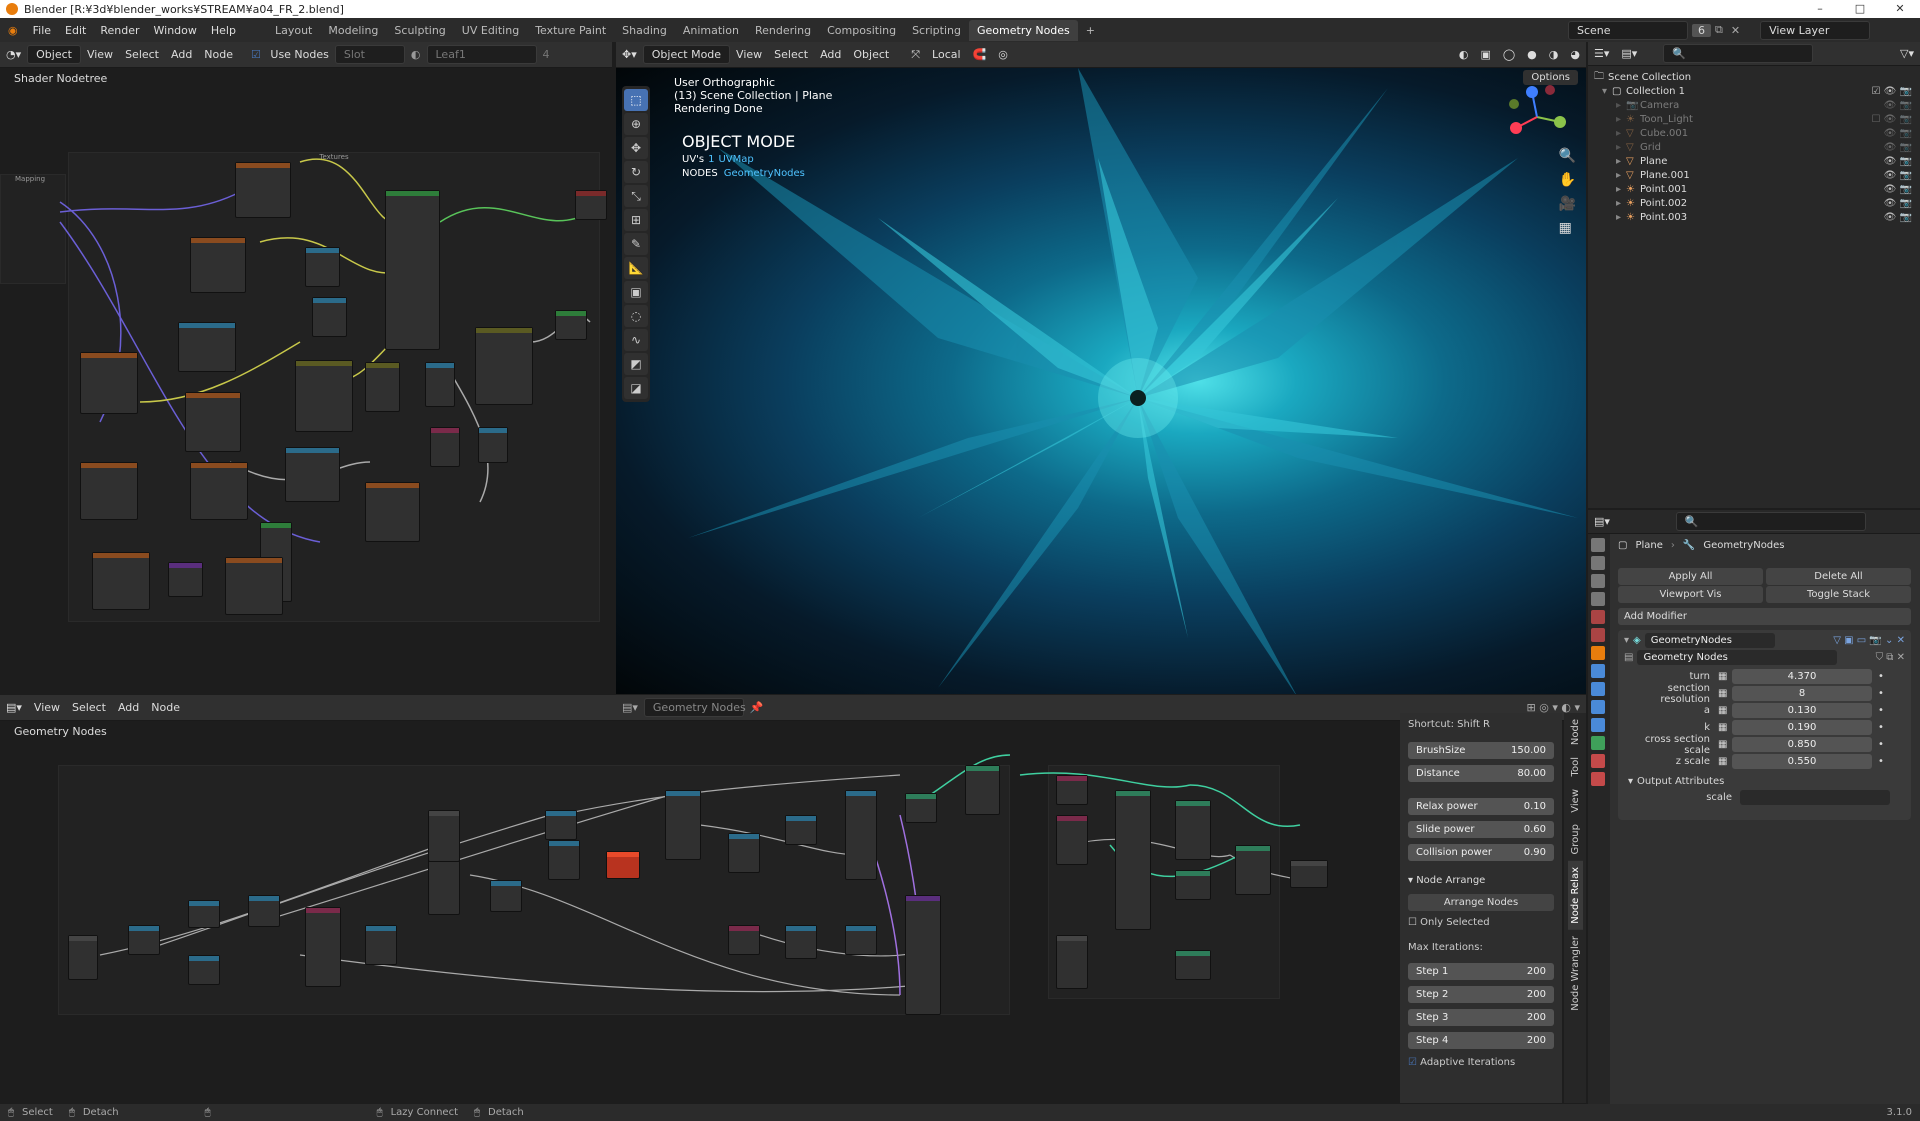 The width and height of the screenshot is (1920, 1121). What do you see at coordinates (13, 30) in the screenshot?
I see `blender-menu-icon: ◉` at bounding box center [13, 30].